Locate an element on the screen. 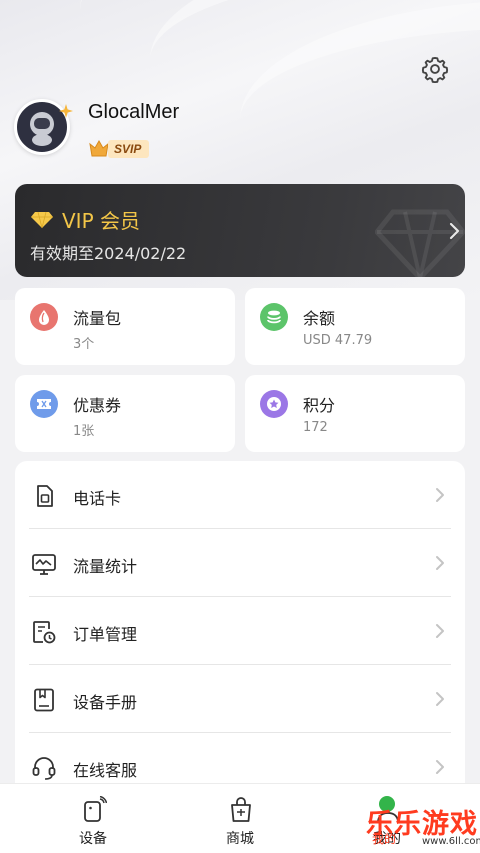 Image resolution: width=480 pixels, height=853 pixels. sim-card-icon is located at coordinates (45, 496).